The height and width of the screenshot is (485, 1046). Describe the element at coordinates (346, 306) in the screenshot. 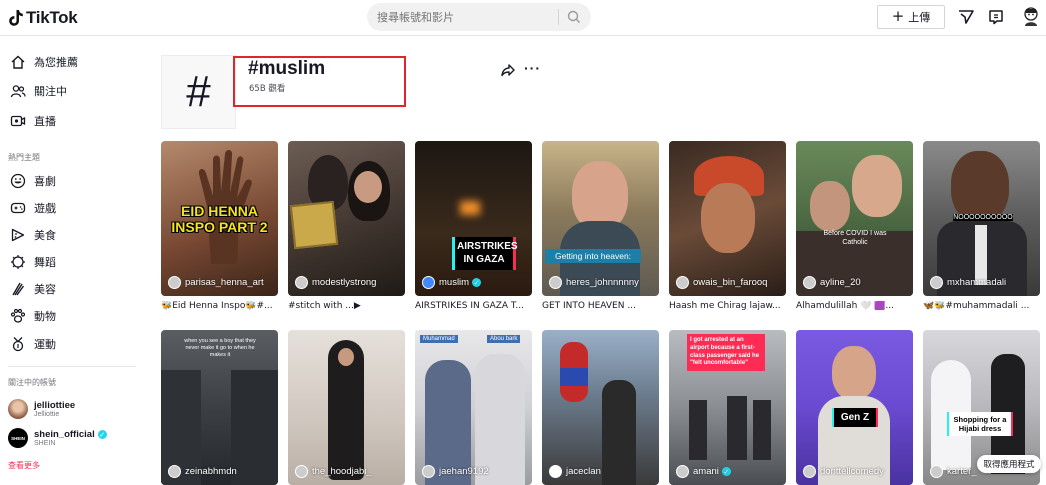

I see `video-caption: #stitch with ...▶` at that location.